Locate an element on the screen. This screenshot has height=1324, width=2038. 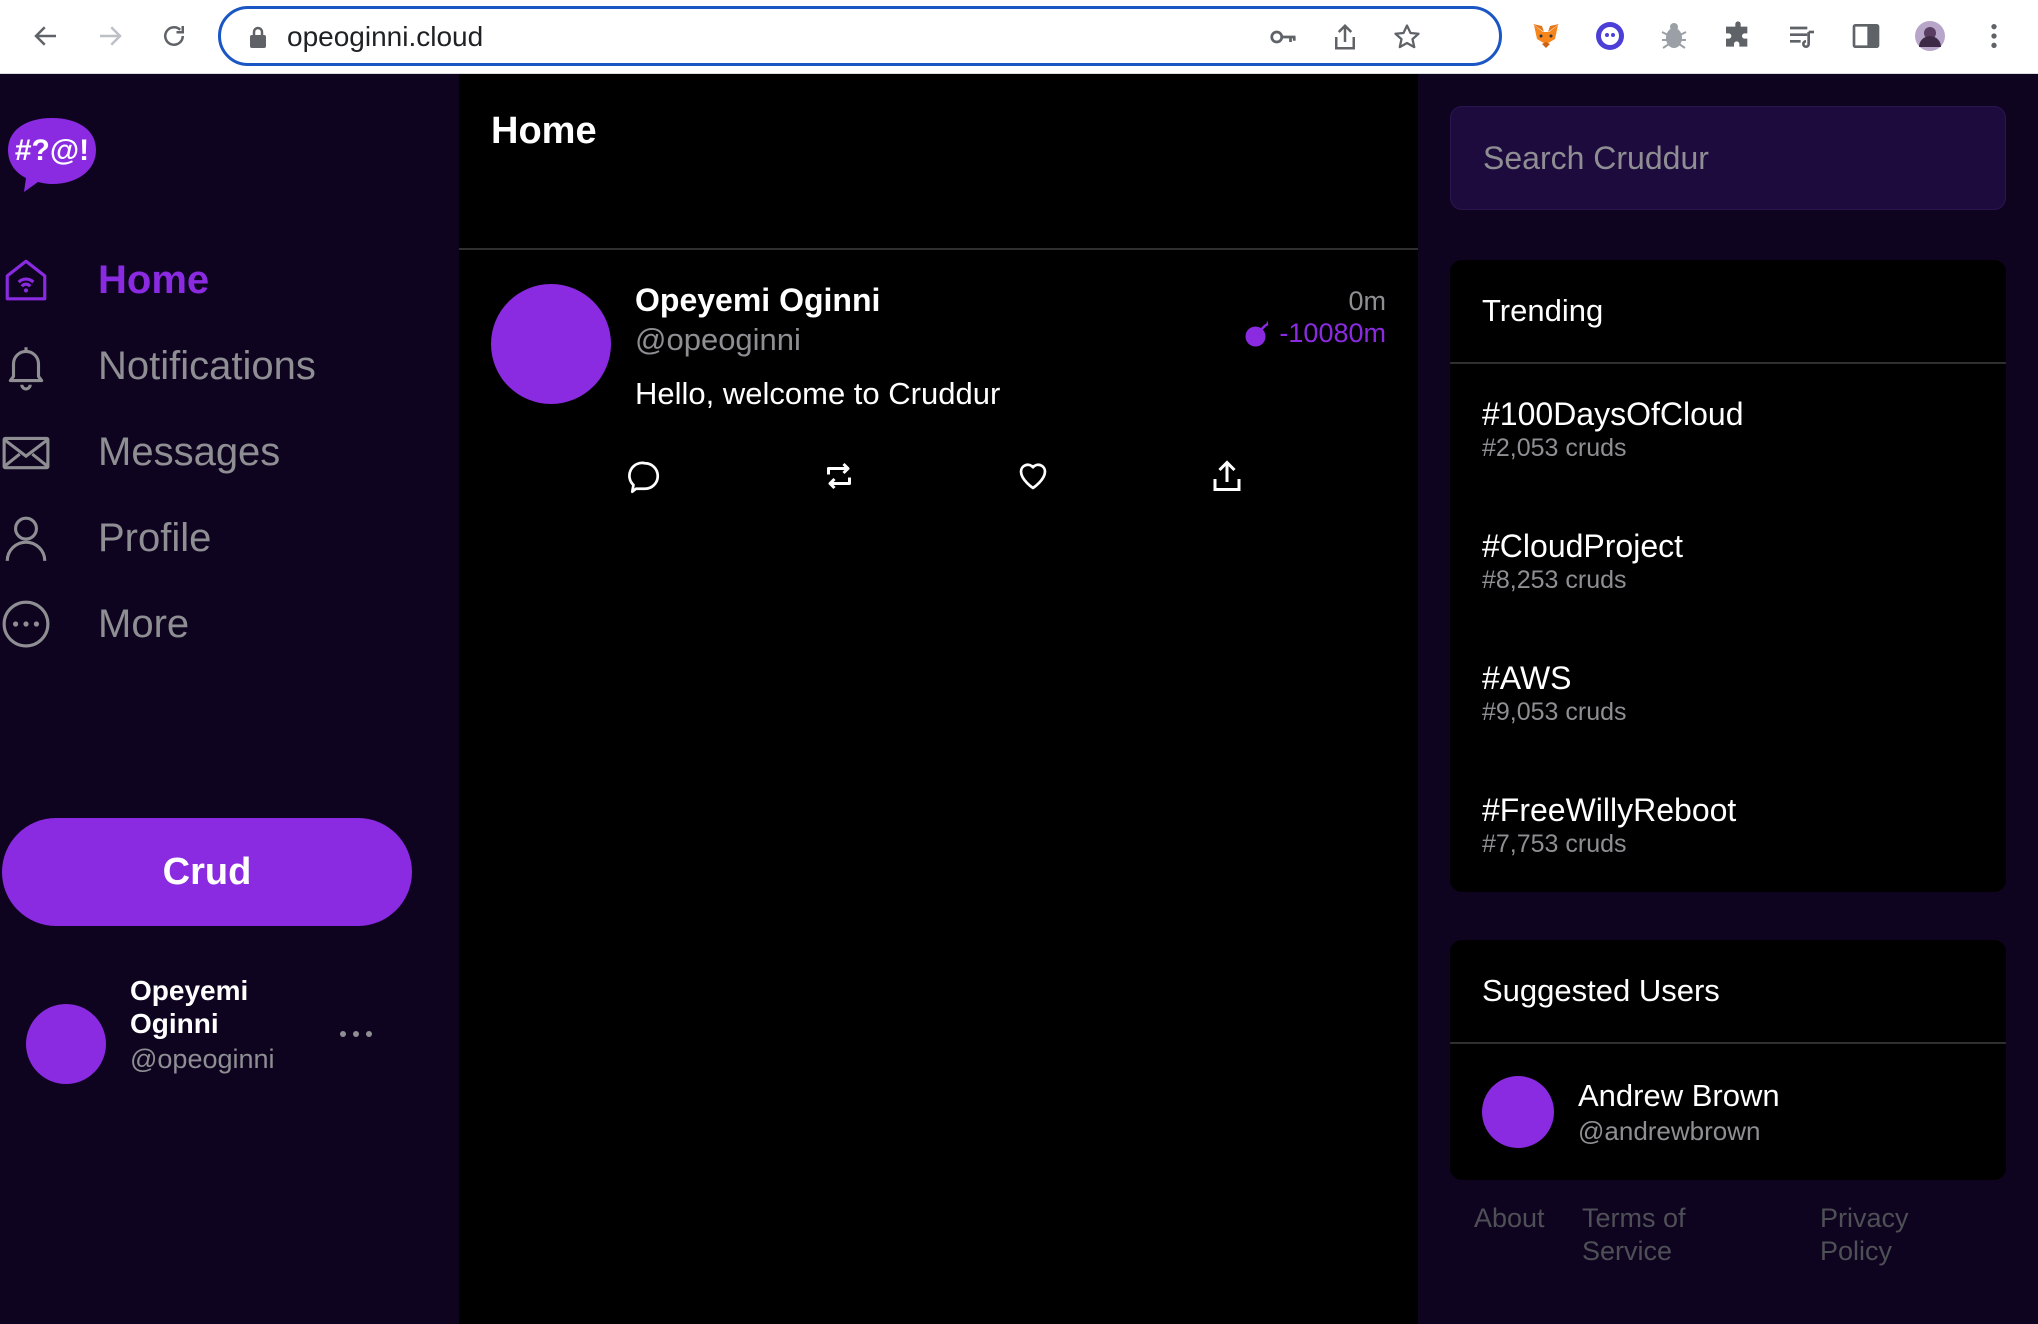
bug-icon is located at coordinates (1674, 36).